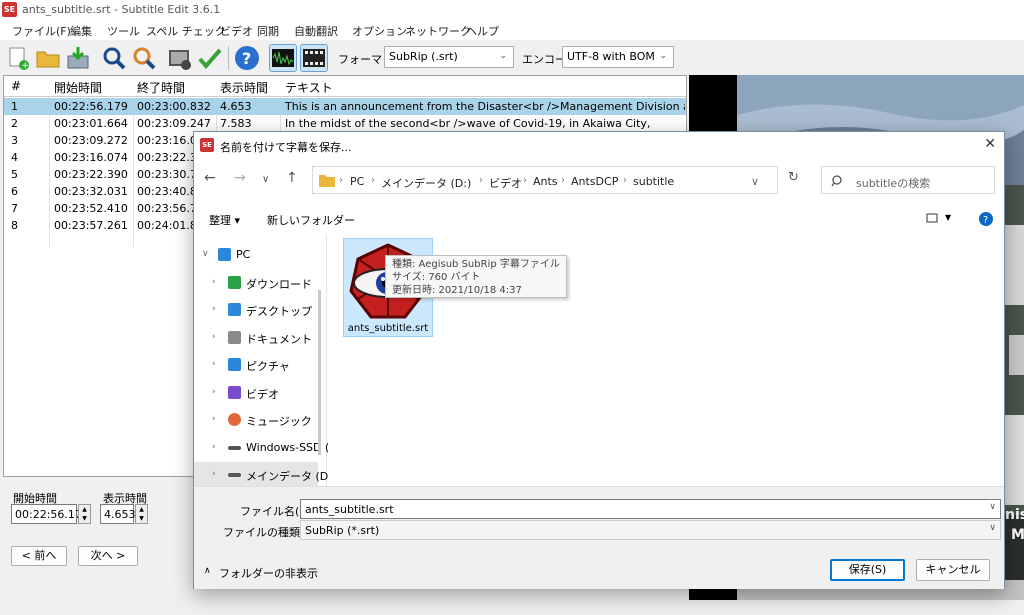 The height and width of the screenshot is (615, 1024). Describe the element at coordinates (228, 58) in the screenshot. I see `toolbar-separator` at that location.